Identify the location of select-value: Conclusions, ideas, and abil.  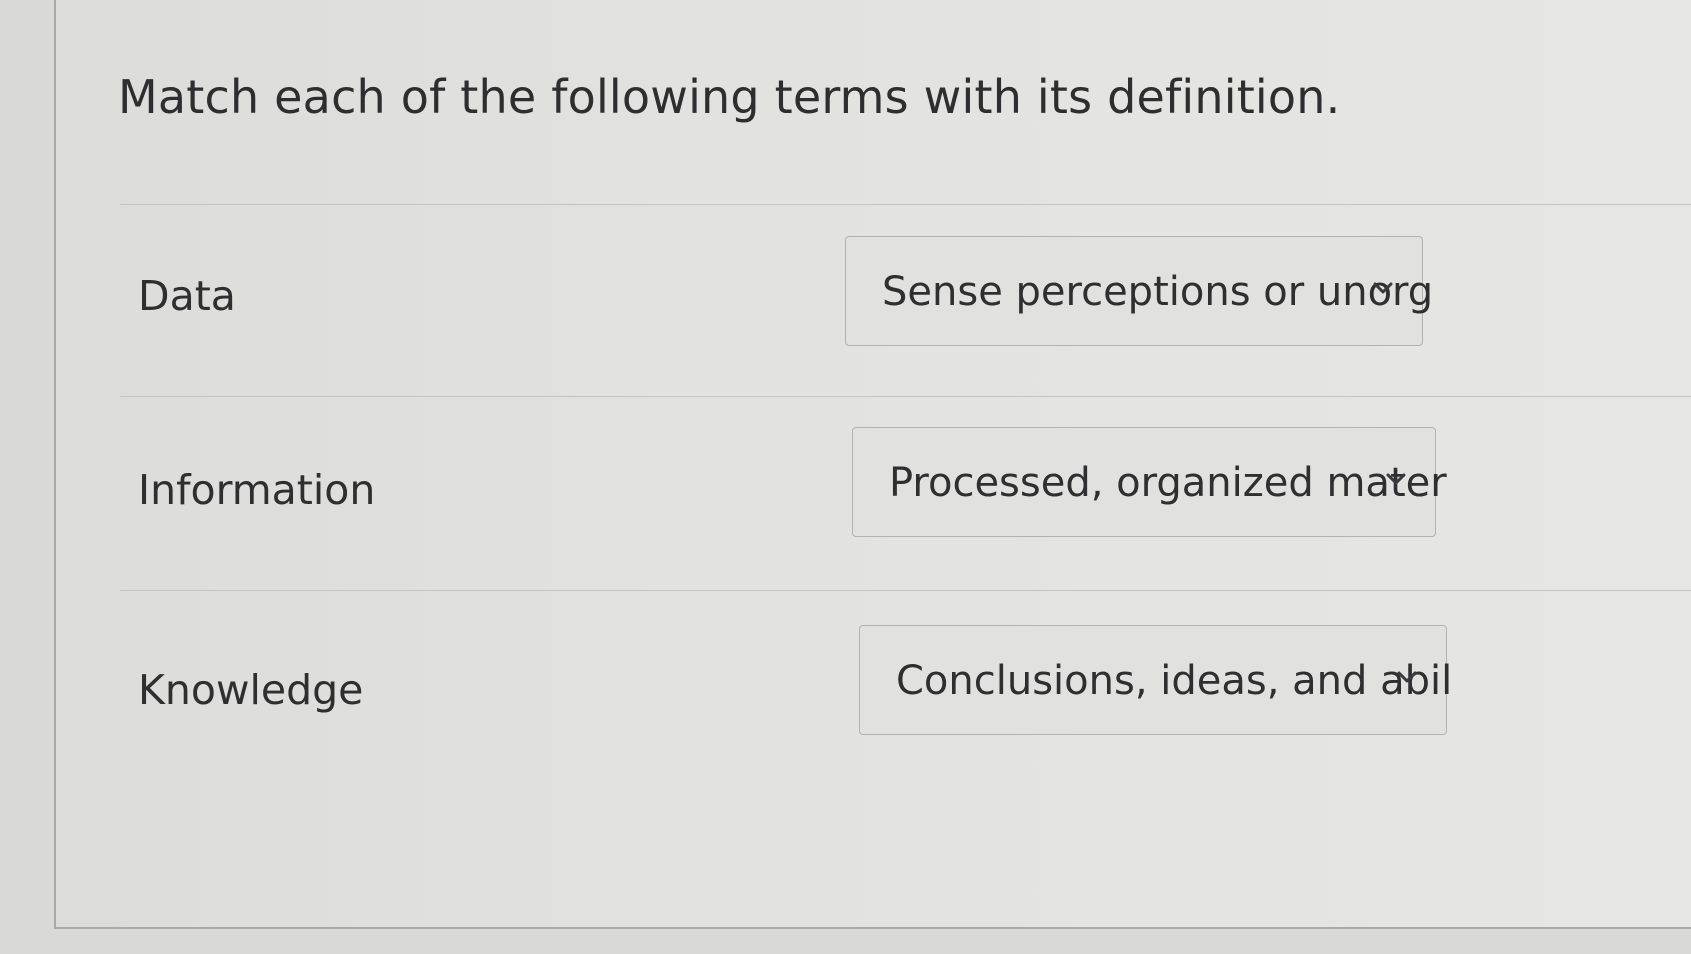
(1174, 681).